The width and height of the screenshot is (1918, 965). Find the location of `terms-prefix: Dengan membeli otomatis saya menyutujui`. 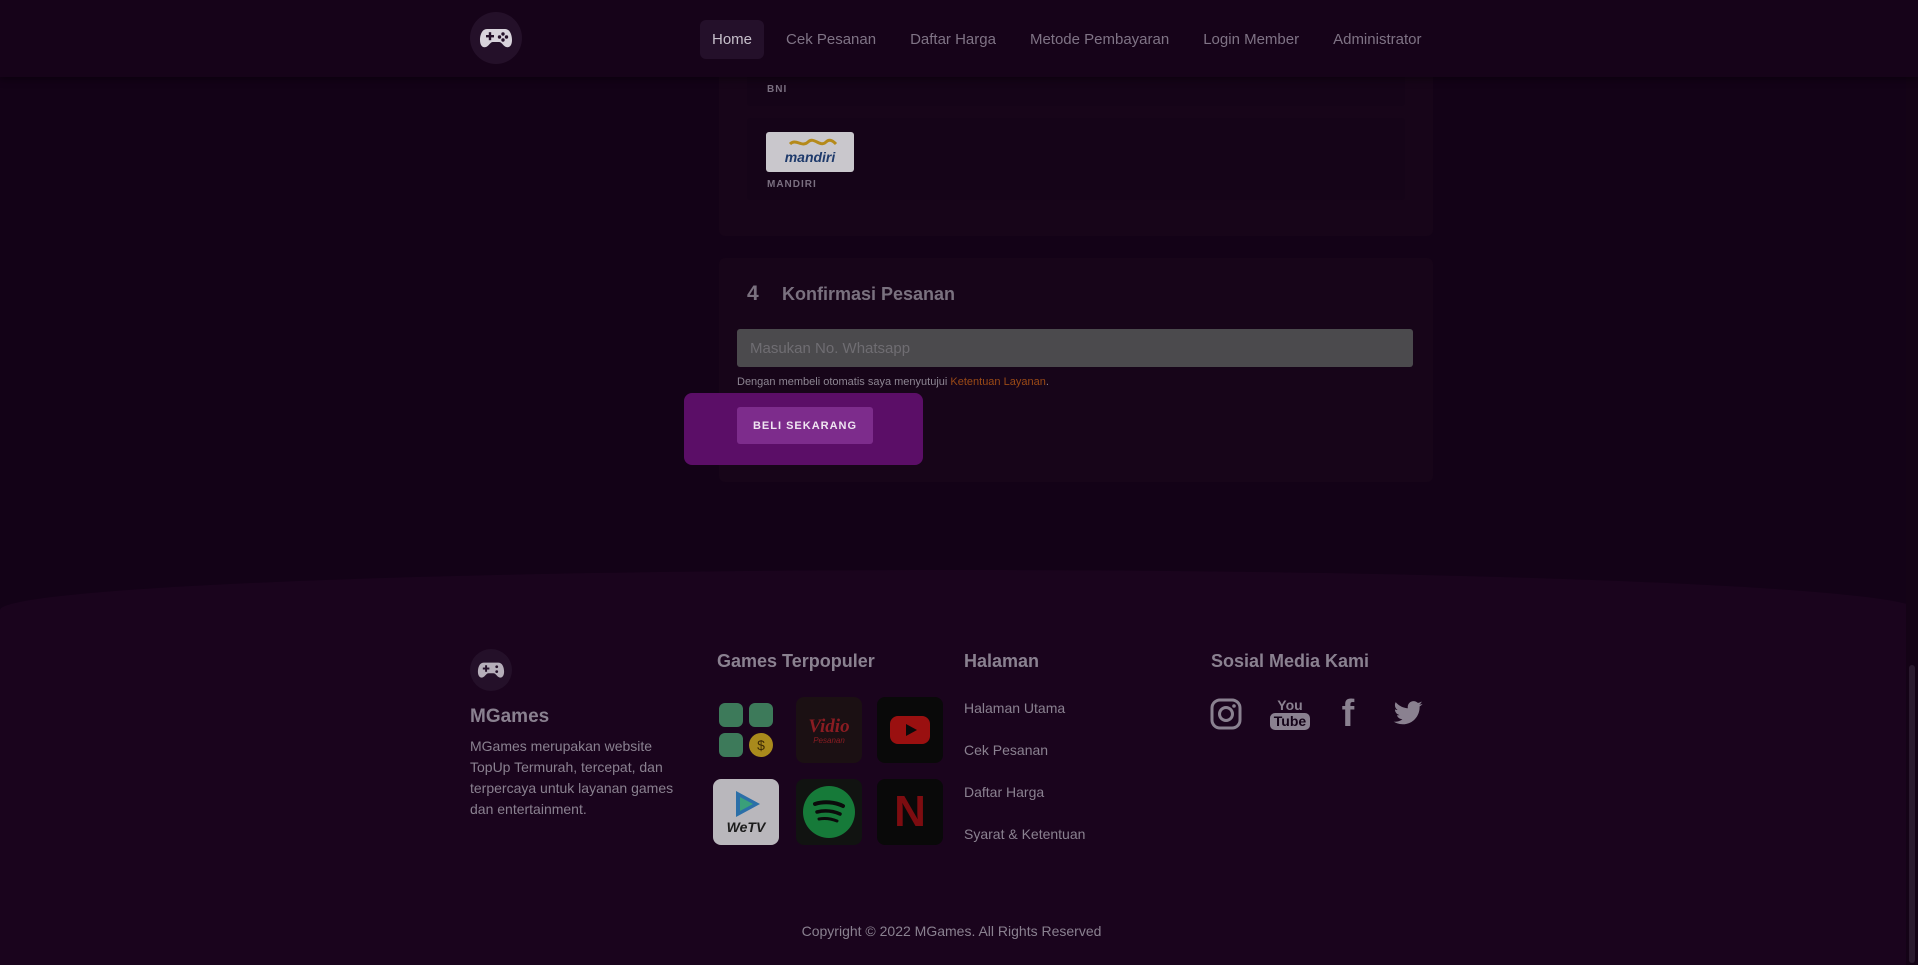

terms-prefix: Dengan membeli otomatis saya menyutujui is located at coordinates (844, 382).